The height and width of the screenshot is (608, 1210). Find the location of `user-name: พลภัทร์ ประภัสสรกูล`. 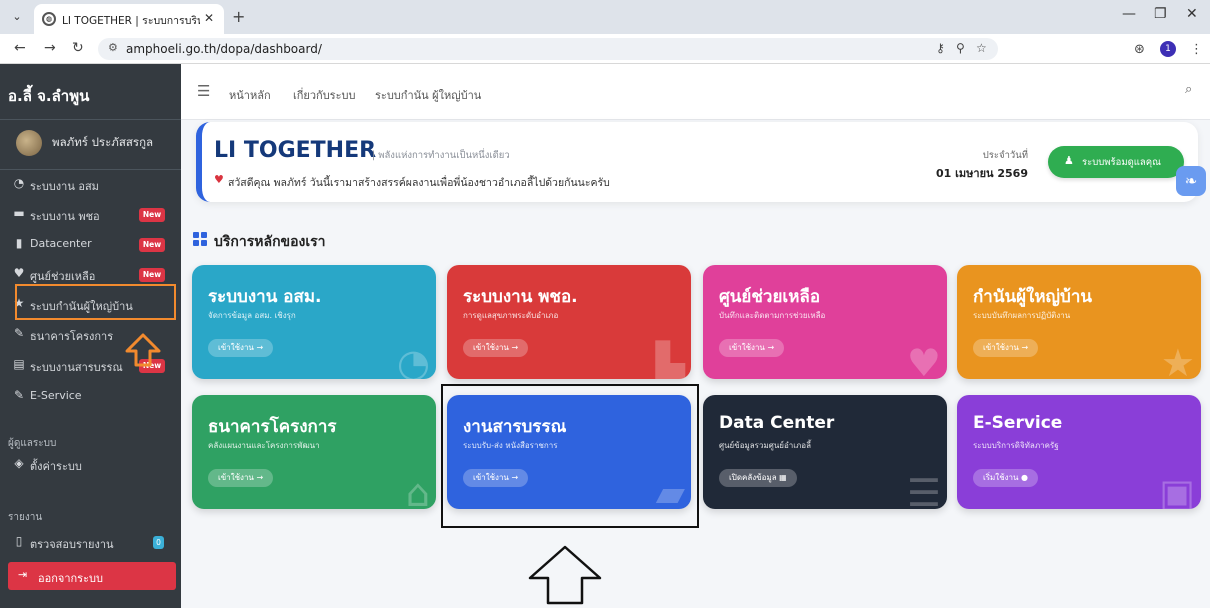

user-name: พลภัทร์ ประภัสสรกูล is located at coordinates (103, 142).